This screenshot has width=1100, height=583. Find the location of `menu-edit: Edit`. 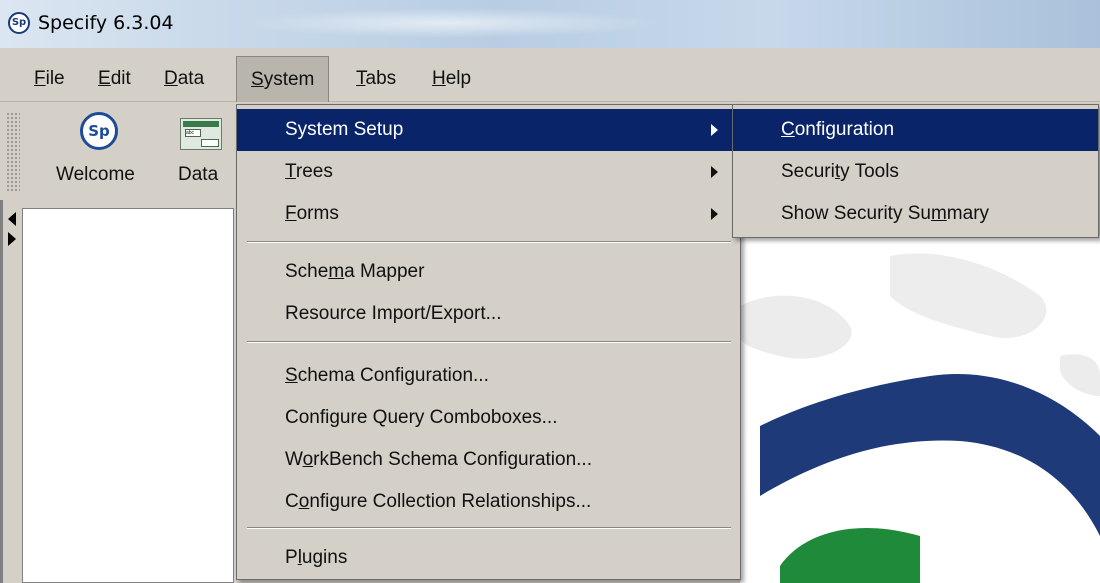

menu-edit: Edit is located at coordinates (114, 79).